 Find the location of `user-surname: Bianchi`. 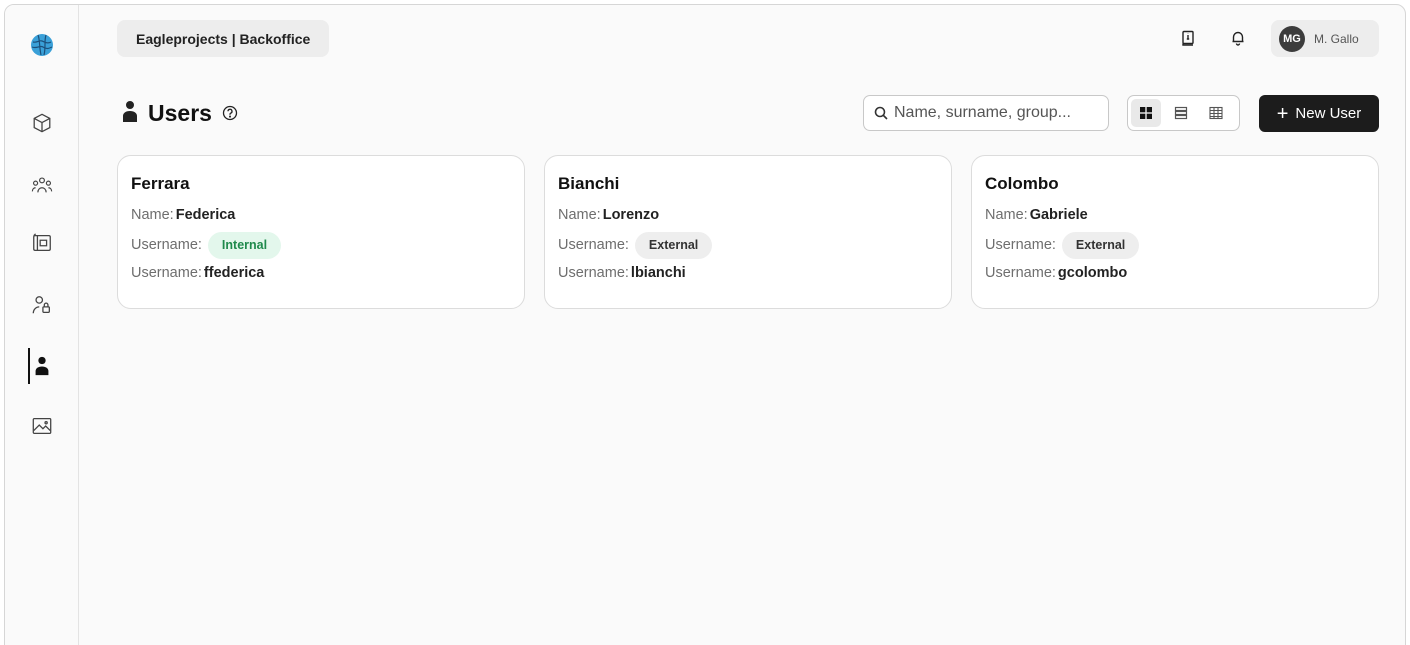

user-surname: Bianchi is located at coordinates (589, 183).